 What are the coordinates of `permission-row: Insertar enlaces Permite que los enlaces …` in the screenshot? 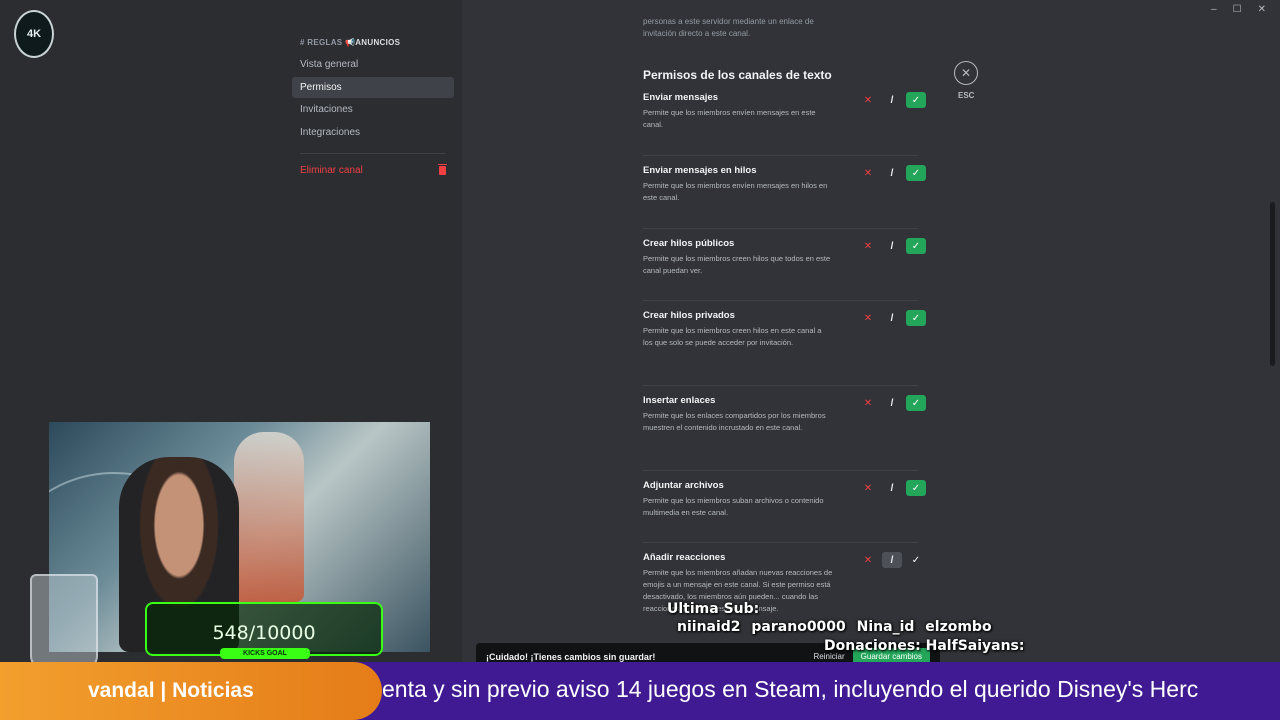 It's located at (784, 433).